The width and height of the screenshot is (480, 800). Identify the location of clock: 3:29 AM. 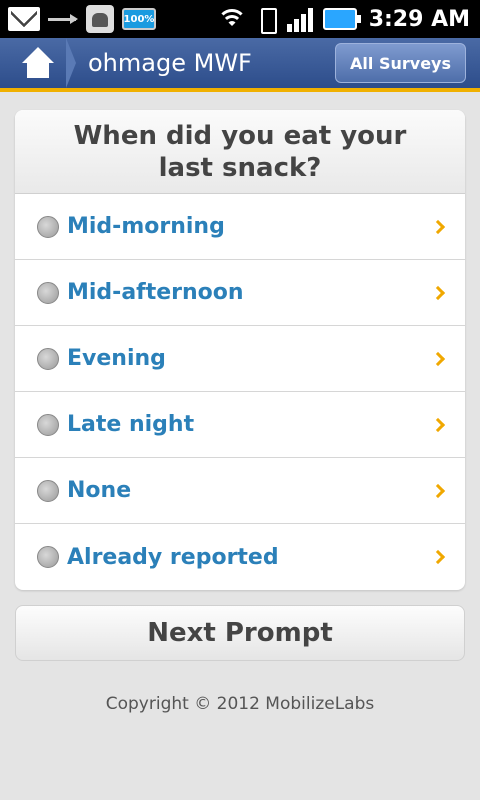
(419, 19).